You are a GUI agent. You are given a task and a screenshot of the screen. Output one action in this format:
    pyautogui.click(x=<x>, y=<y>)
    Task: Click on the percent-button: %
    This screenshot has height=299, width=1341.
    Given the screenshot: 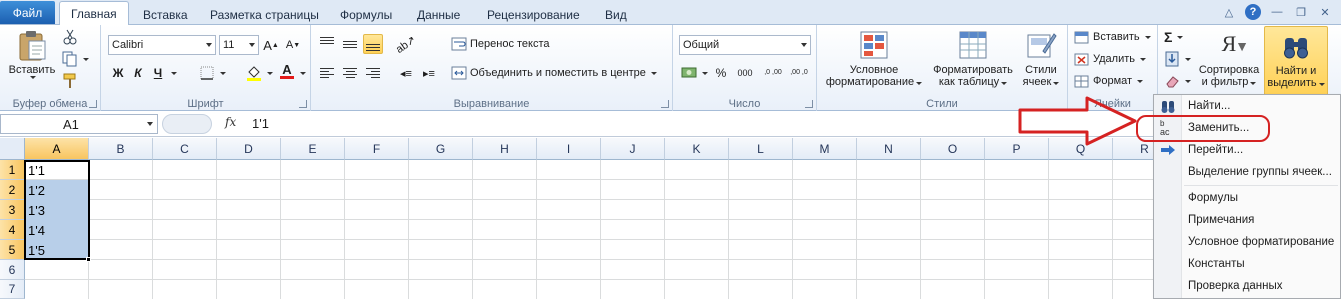 What is the action you would take?
    pyautogui.click(x=721, y=73)
    